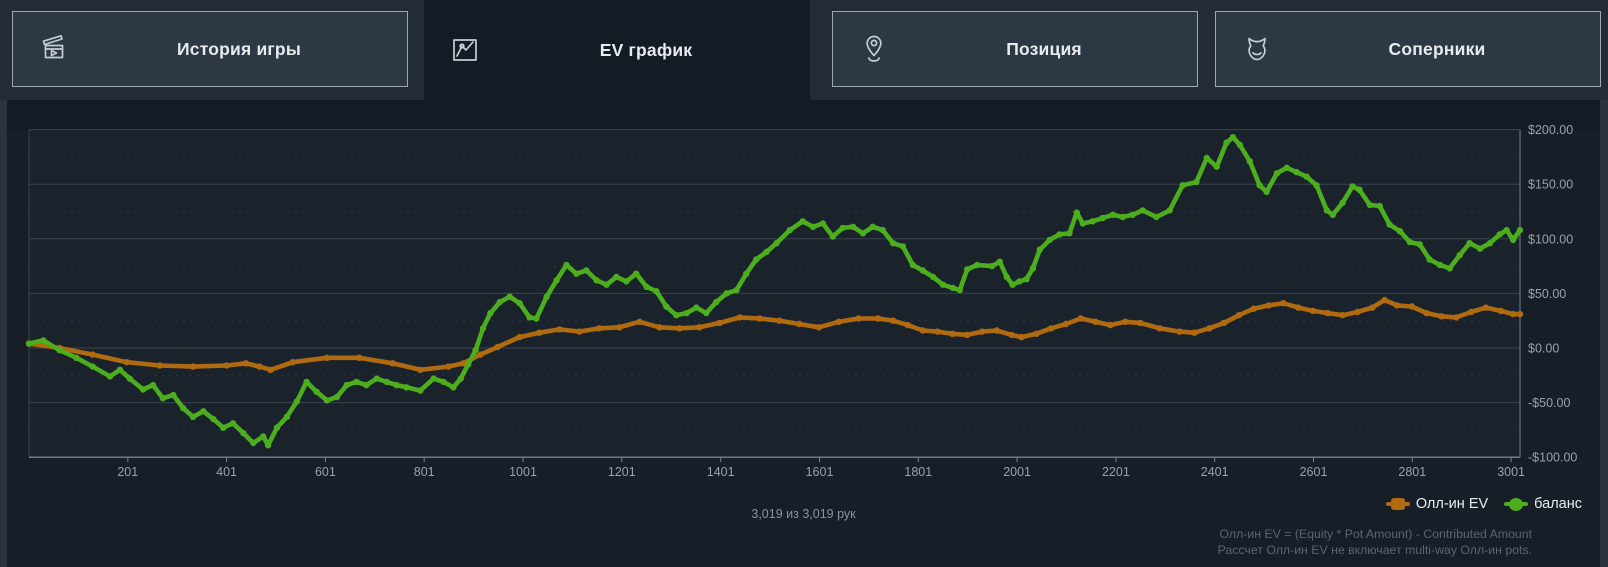  I want to click on svg-text: $100.00, so click(1550, 239).